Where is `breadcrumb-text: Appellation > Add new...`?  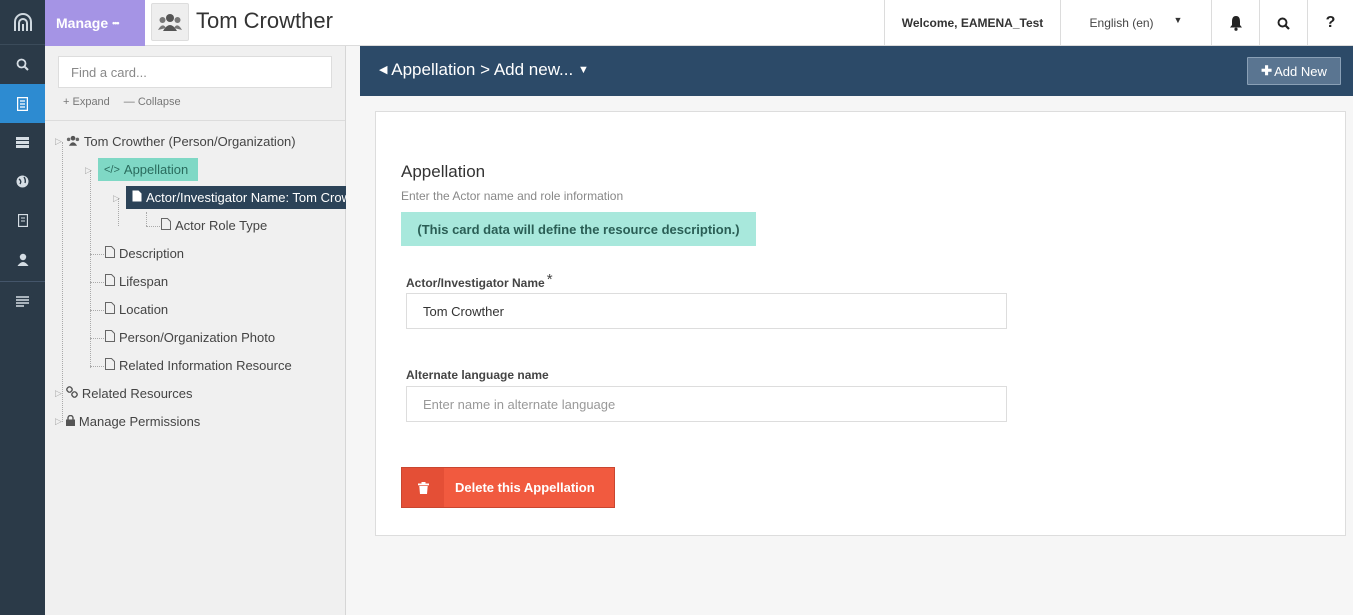 breadcrumb-text: Appellation > Add new... is located at coordinates (482, 69).